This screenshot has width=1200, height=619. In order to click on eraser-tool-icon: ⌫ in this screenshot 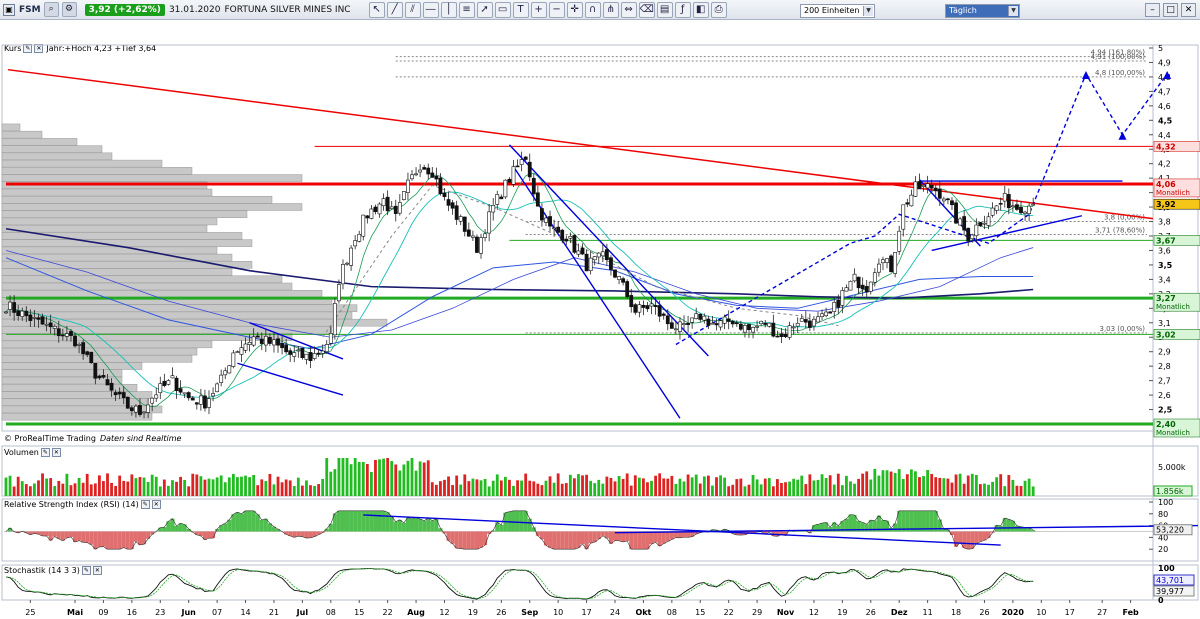, I will do `click(646, 9)`.